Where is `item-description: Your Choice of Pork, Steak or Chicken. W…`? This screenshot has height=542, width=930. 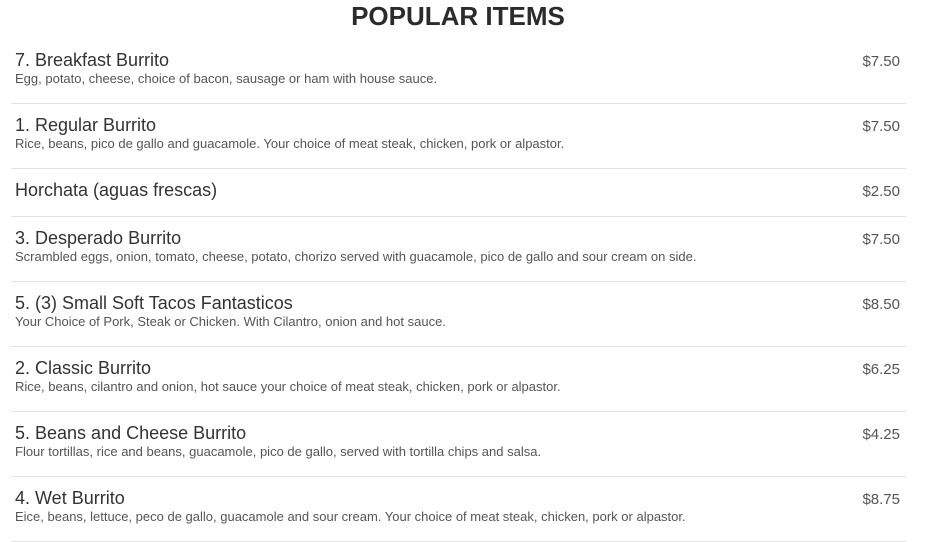
item-description: Your Choice of Pork, Steak or Chicken. W… is located at coordinates (230, 321).